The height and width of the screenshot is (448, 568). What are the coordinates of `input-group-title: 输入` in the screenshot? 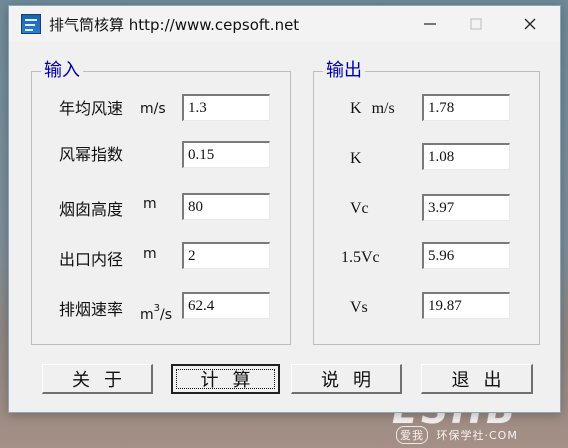 It's located at (62, 71).